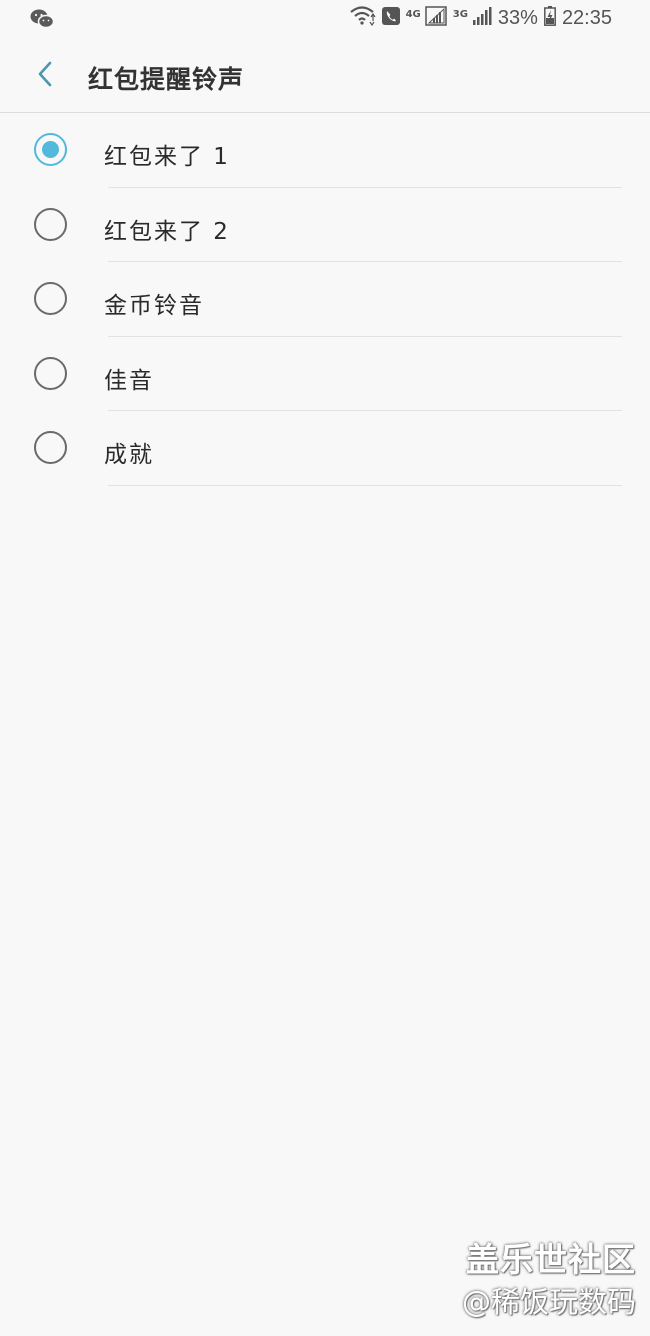  I want to click on ringtone-option-label: 金币铃音, so click(154, 306).